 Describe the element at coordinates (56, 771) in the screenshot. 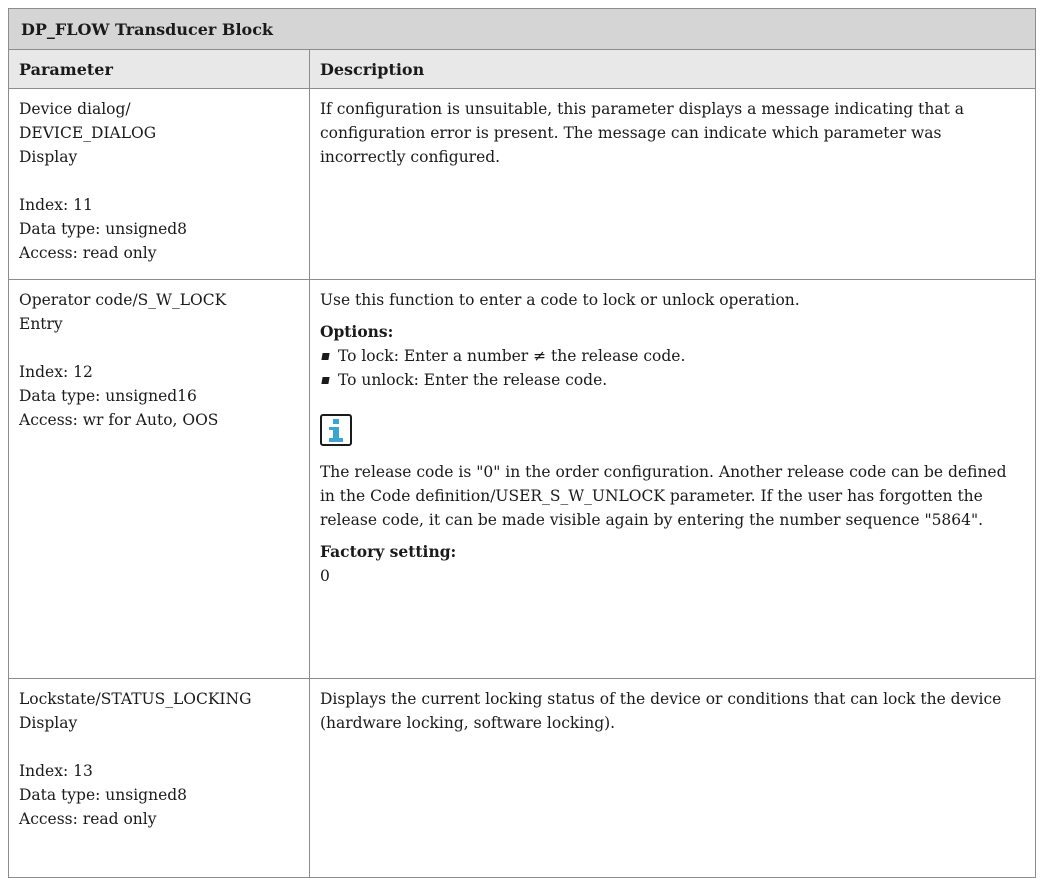

I see `parameter-index: Index: 13` at that location.